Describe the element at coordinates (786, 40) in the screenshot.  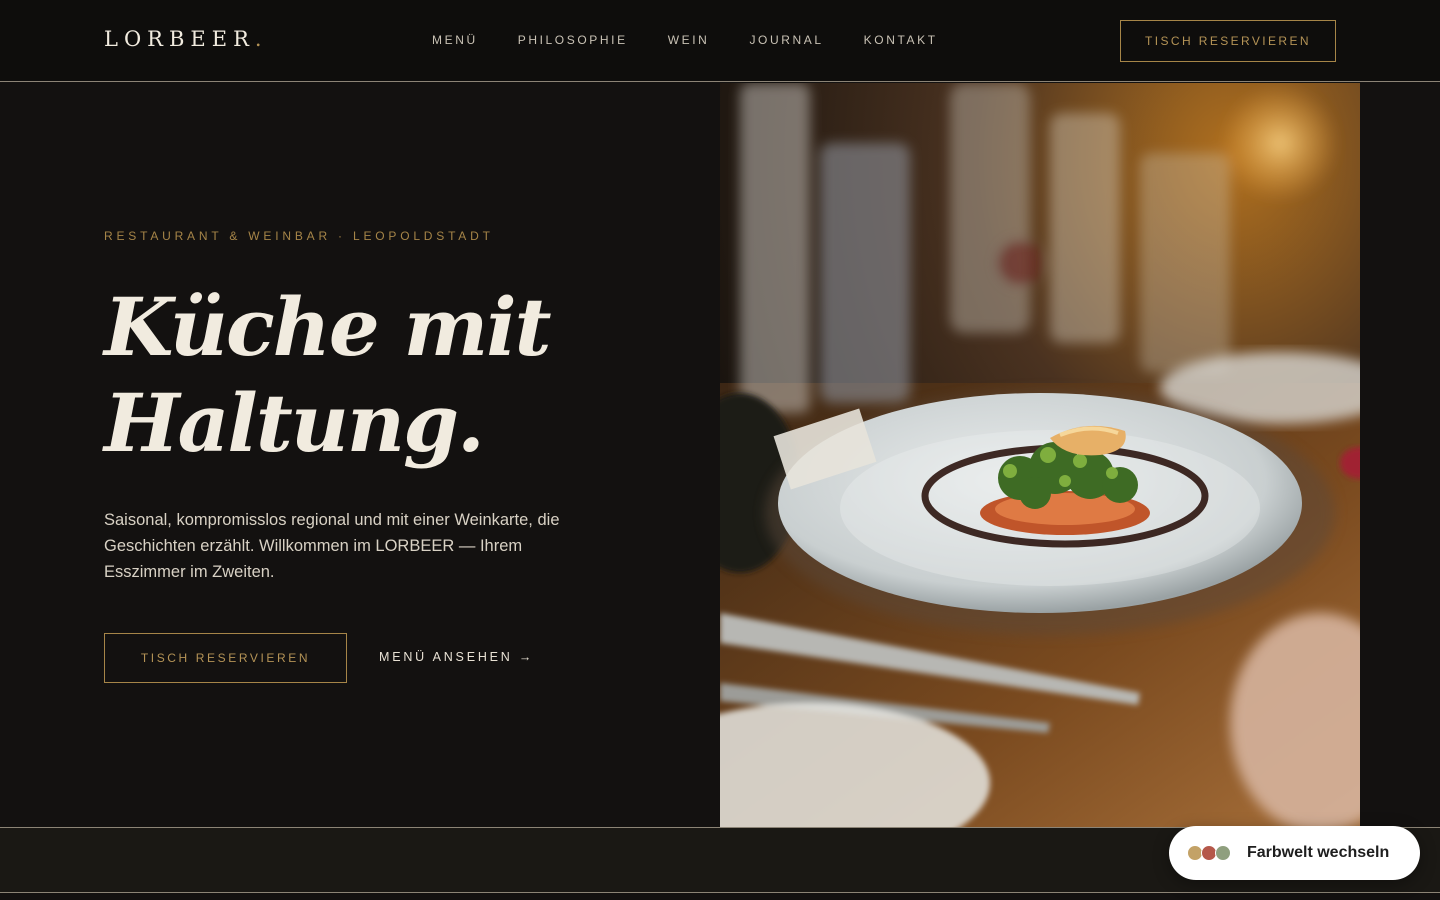
I see `nav-item-journal: JOURNAL` at that location.